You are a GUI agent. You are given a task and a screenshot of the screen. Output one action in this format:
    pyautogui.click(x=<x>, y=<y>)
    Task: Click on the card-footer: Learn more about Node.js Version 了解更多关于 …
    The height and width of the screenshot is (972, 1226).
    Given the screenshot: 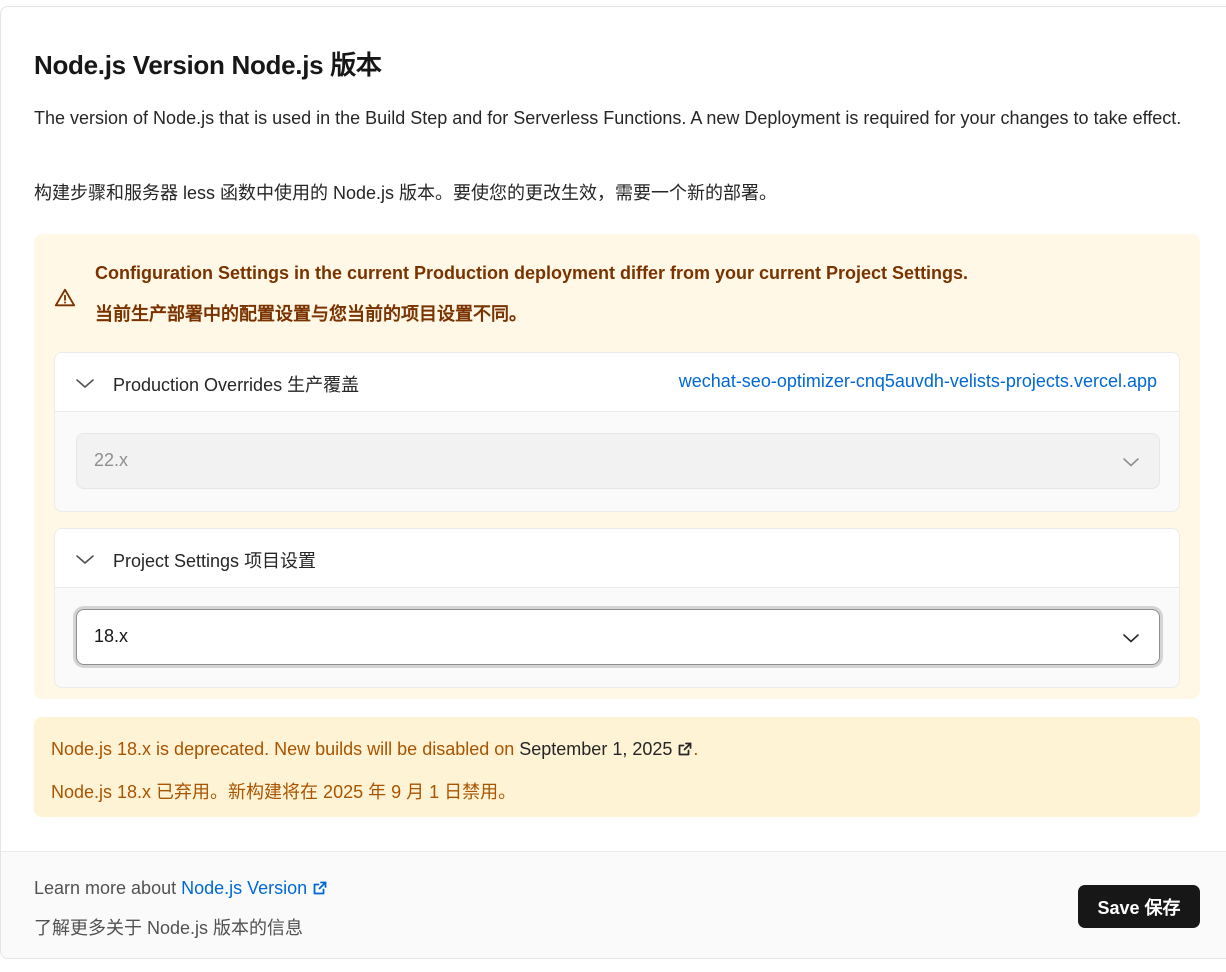 What is the action you would take?
    pyautogui.click(x=613, y=904)
    